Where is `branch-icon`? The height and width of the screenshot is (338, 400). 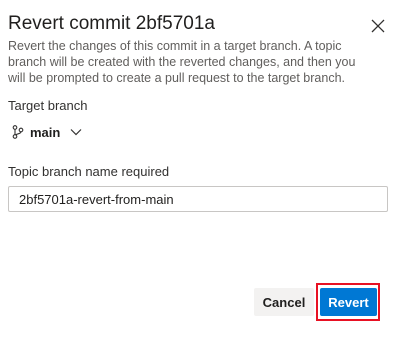
branch-icon is located at coordinates (18, 132).